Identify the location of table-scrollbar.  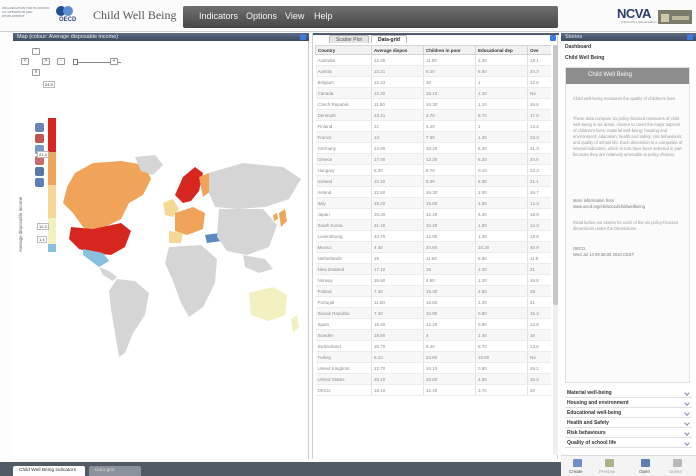
(555, 250).